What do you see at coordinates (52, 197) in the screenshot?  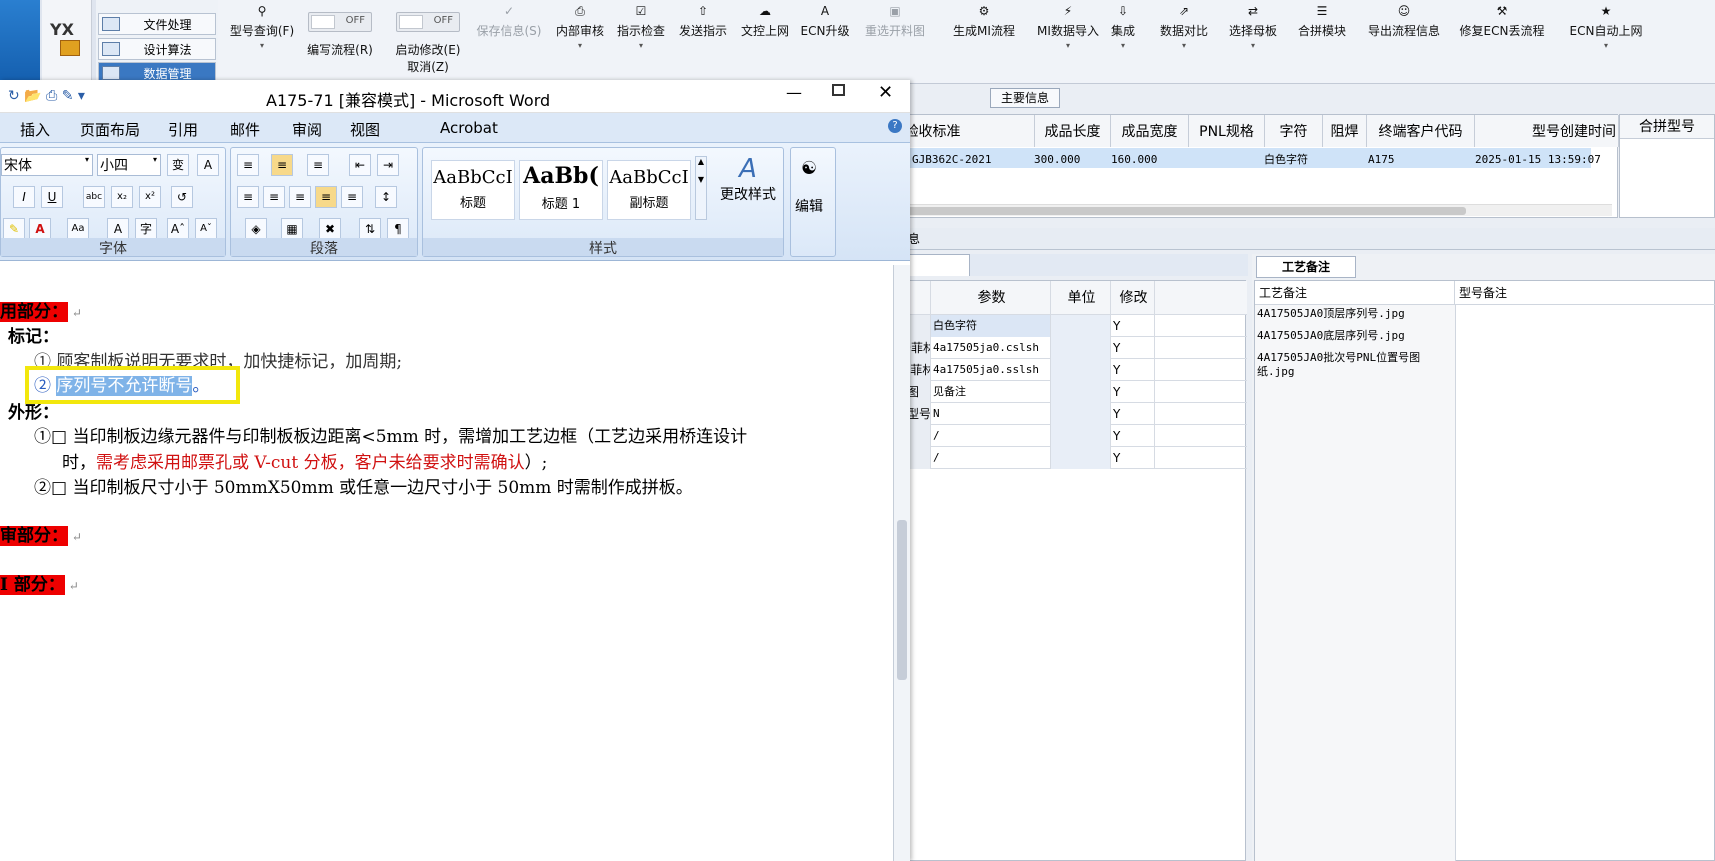 I see `underline-icon: U` at bounding box center [52, 197].